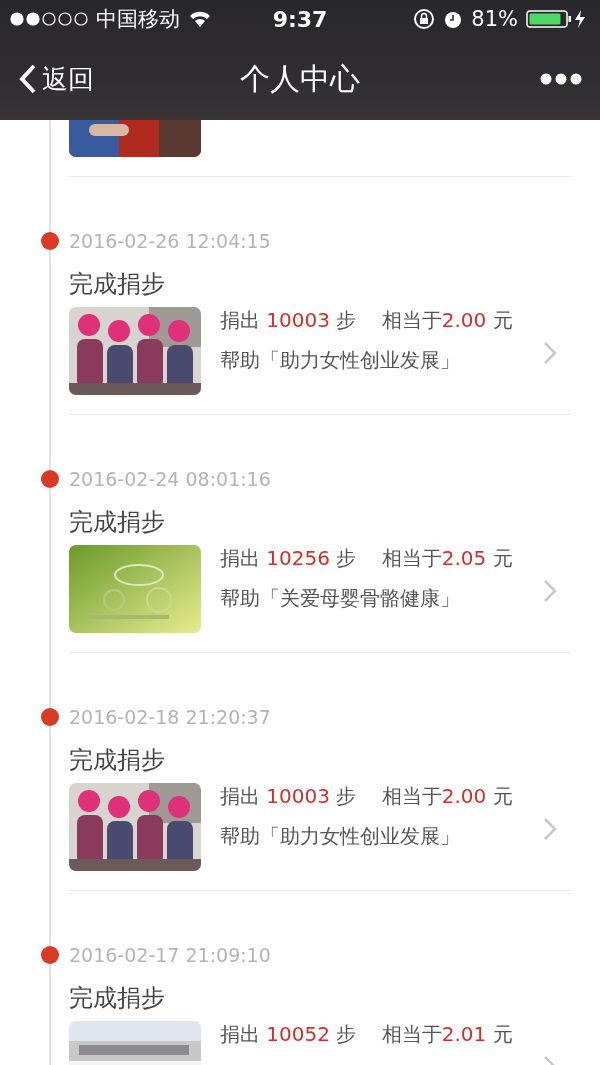 Image resolution: width=600 pixels, height=1065 pixels. I want to click on signal-icon, so click(49, 19).